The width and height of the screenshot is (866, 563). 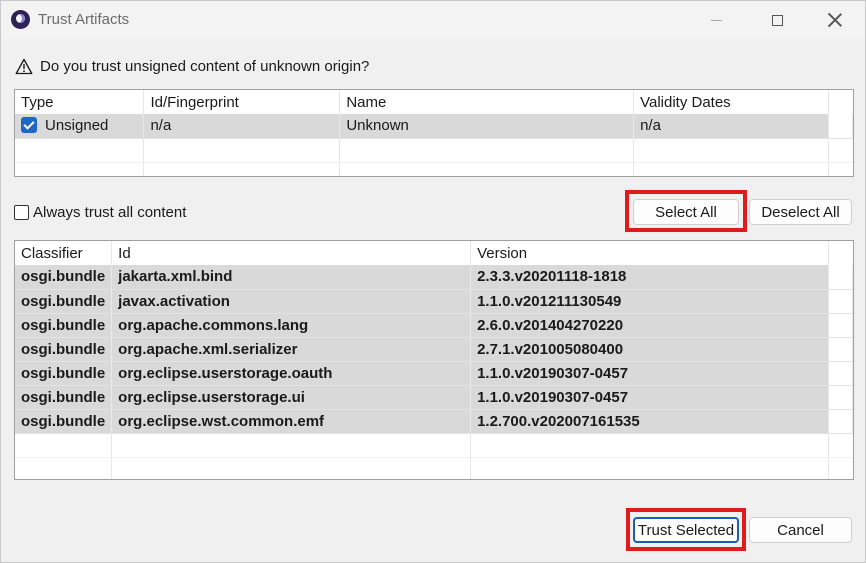 I want to click on select-all-button: Select All, so click(x=686, y=212).